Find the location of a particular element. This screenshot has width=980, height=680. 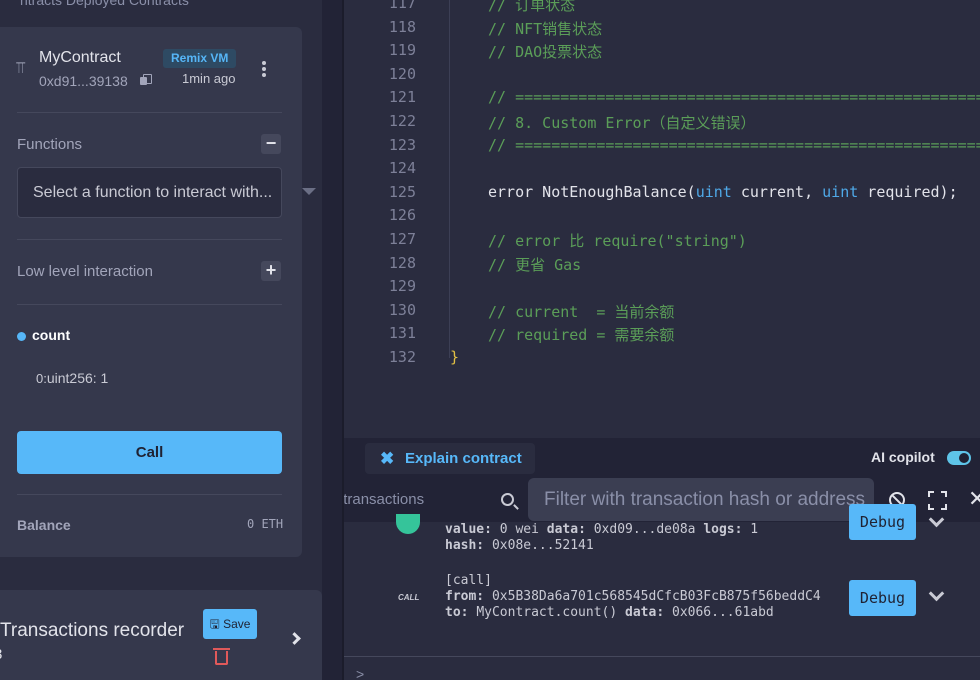

chevron-right-icon is located at coordinates (294, 638).